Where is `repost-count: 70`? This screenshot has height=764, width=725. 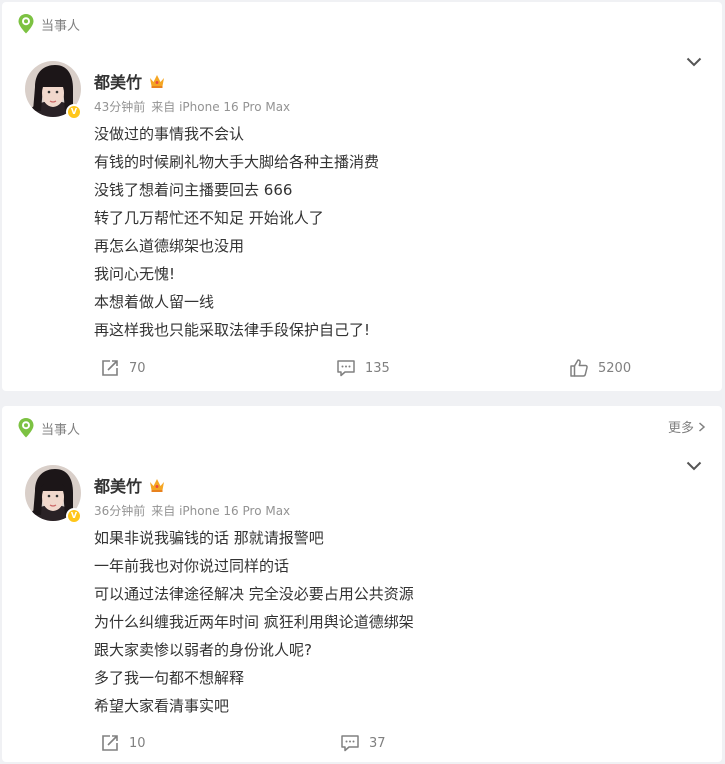 repost-count: 70 is located at coordinates (137, 368).